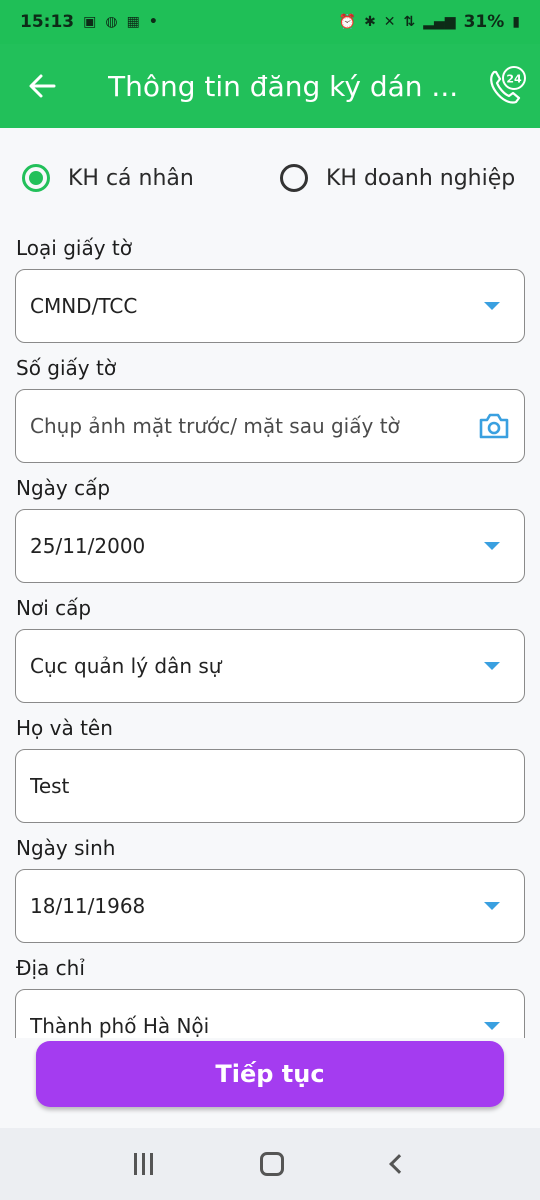 The height and width of the screenshot is (1200, 540). I want to click on phone-24-icon: 24, so click(508, 85).